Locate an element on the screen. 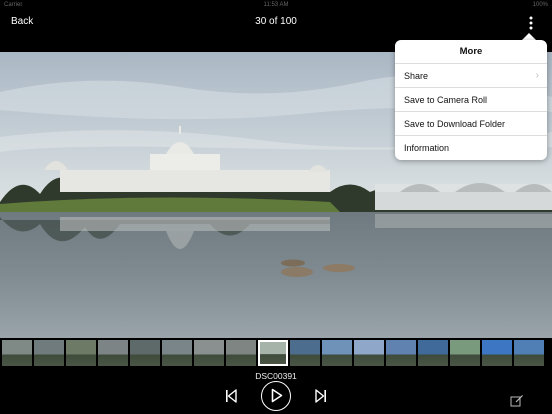 The width and height of the screenshot is (552, 414). status-bar: Carrier 11:53 AM 100% is located at coordinates (276, 4).